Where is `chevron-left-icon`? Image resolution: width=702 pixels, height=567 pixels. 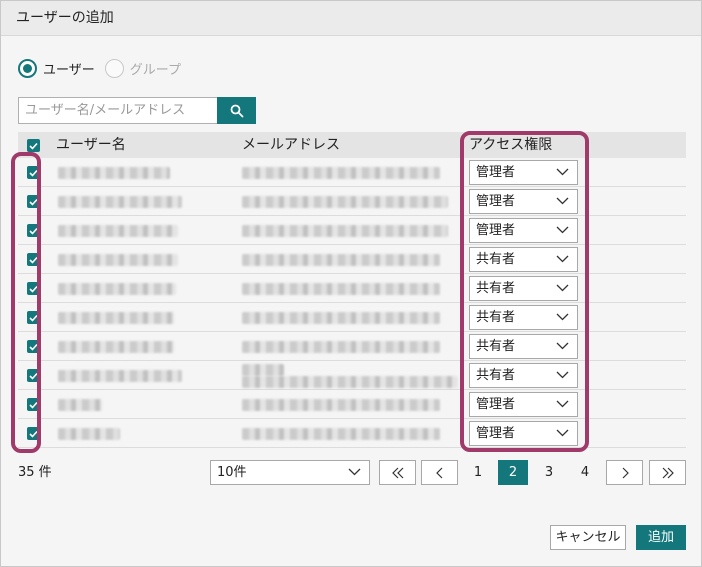 chevron-left-icon is located at coordinates (438, 472).